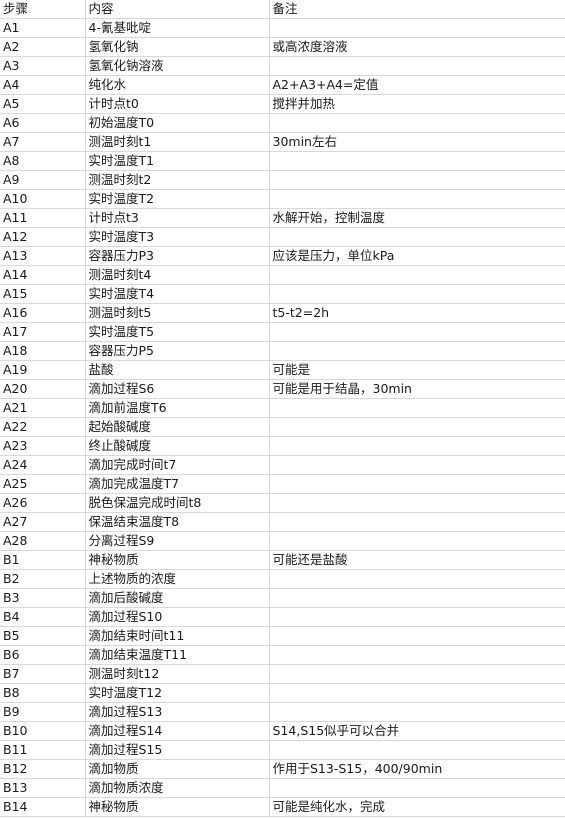 The height and width of the screenshot is (818, 565). Describe the element at coordinates (43, 503) in the screenshot. I see `cell-step: A26` at that location.